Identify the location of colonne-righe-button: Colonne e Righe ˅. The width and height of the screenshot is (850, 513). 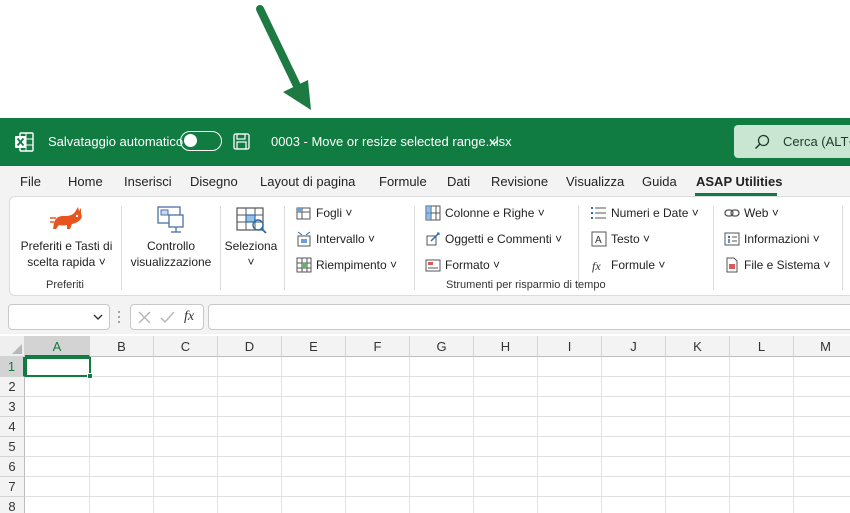
(497, 214).